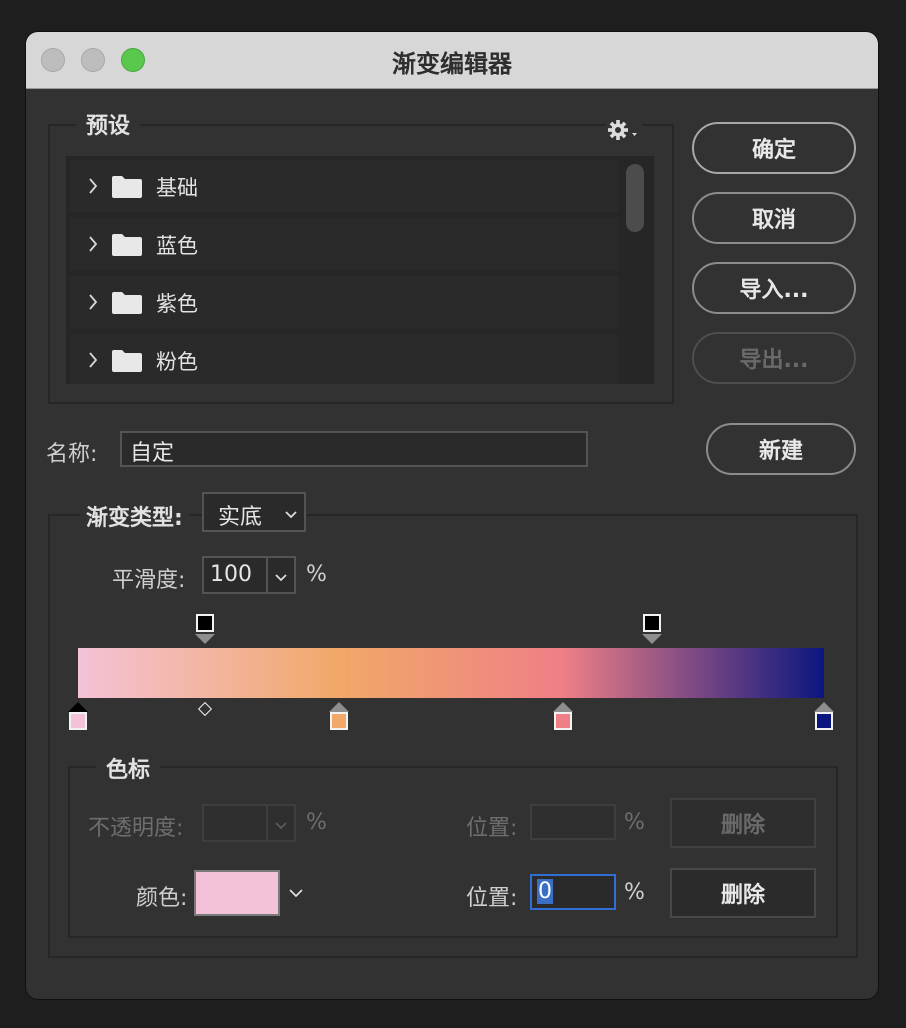 The image size is (906, 1028). I want to click on cancel-button: 取消, so click(774, 218).